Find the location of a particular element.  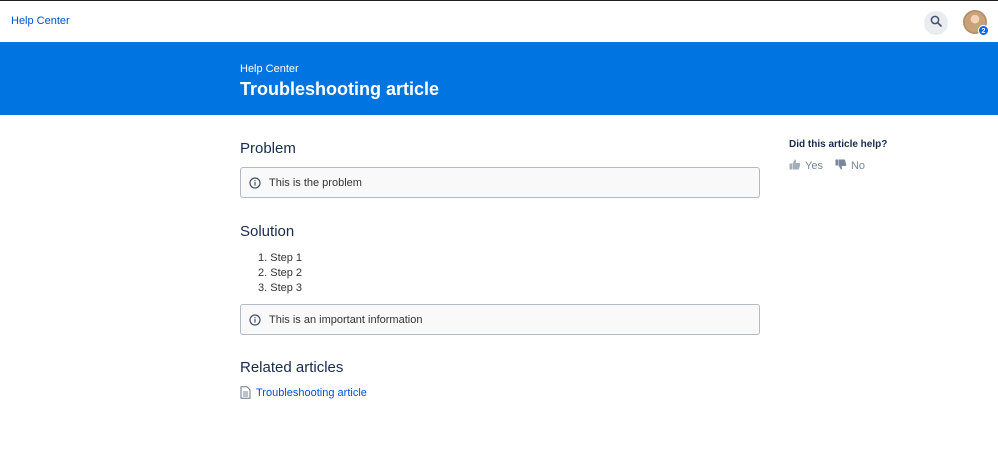

user-avatar: 2 is located at coordinates (976, 23).